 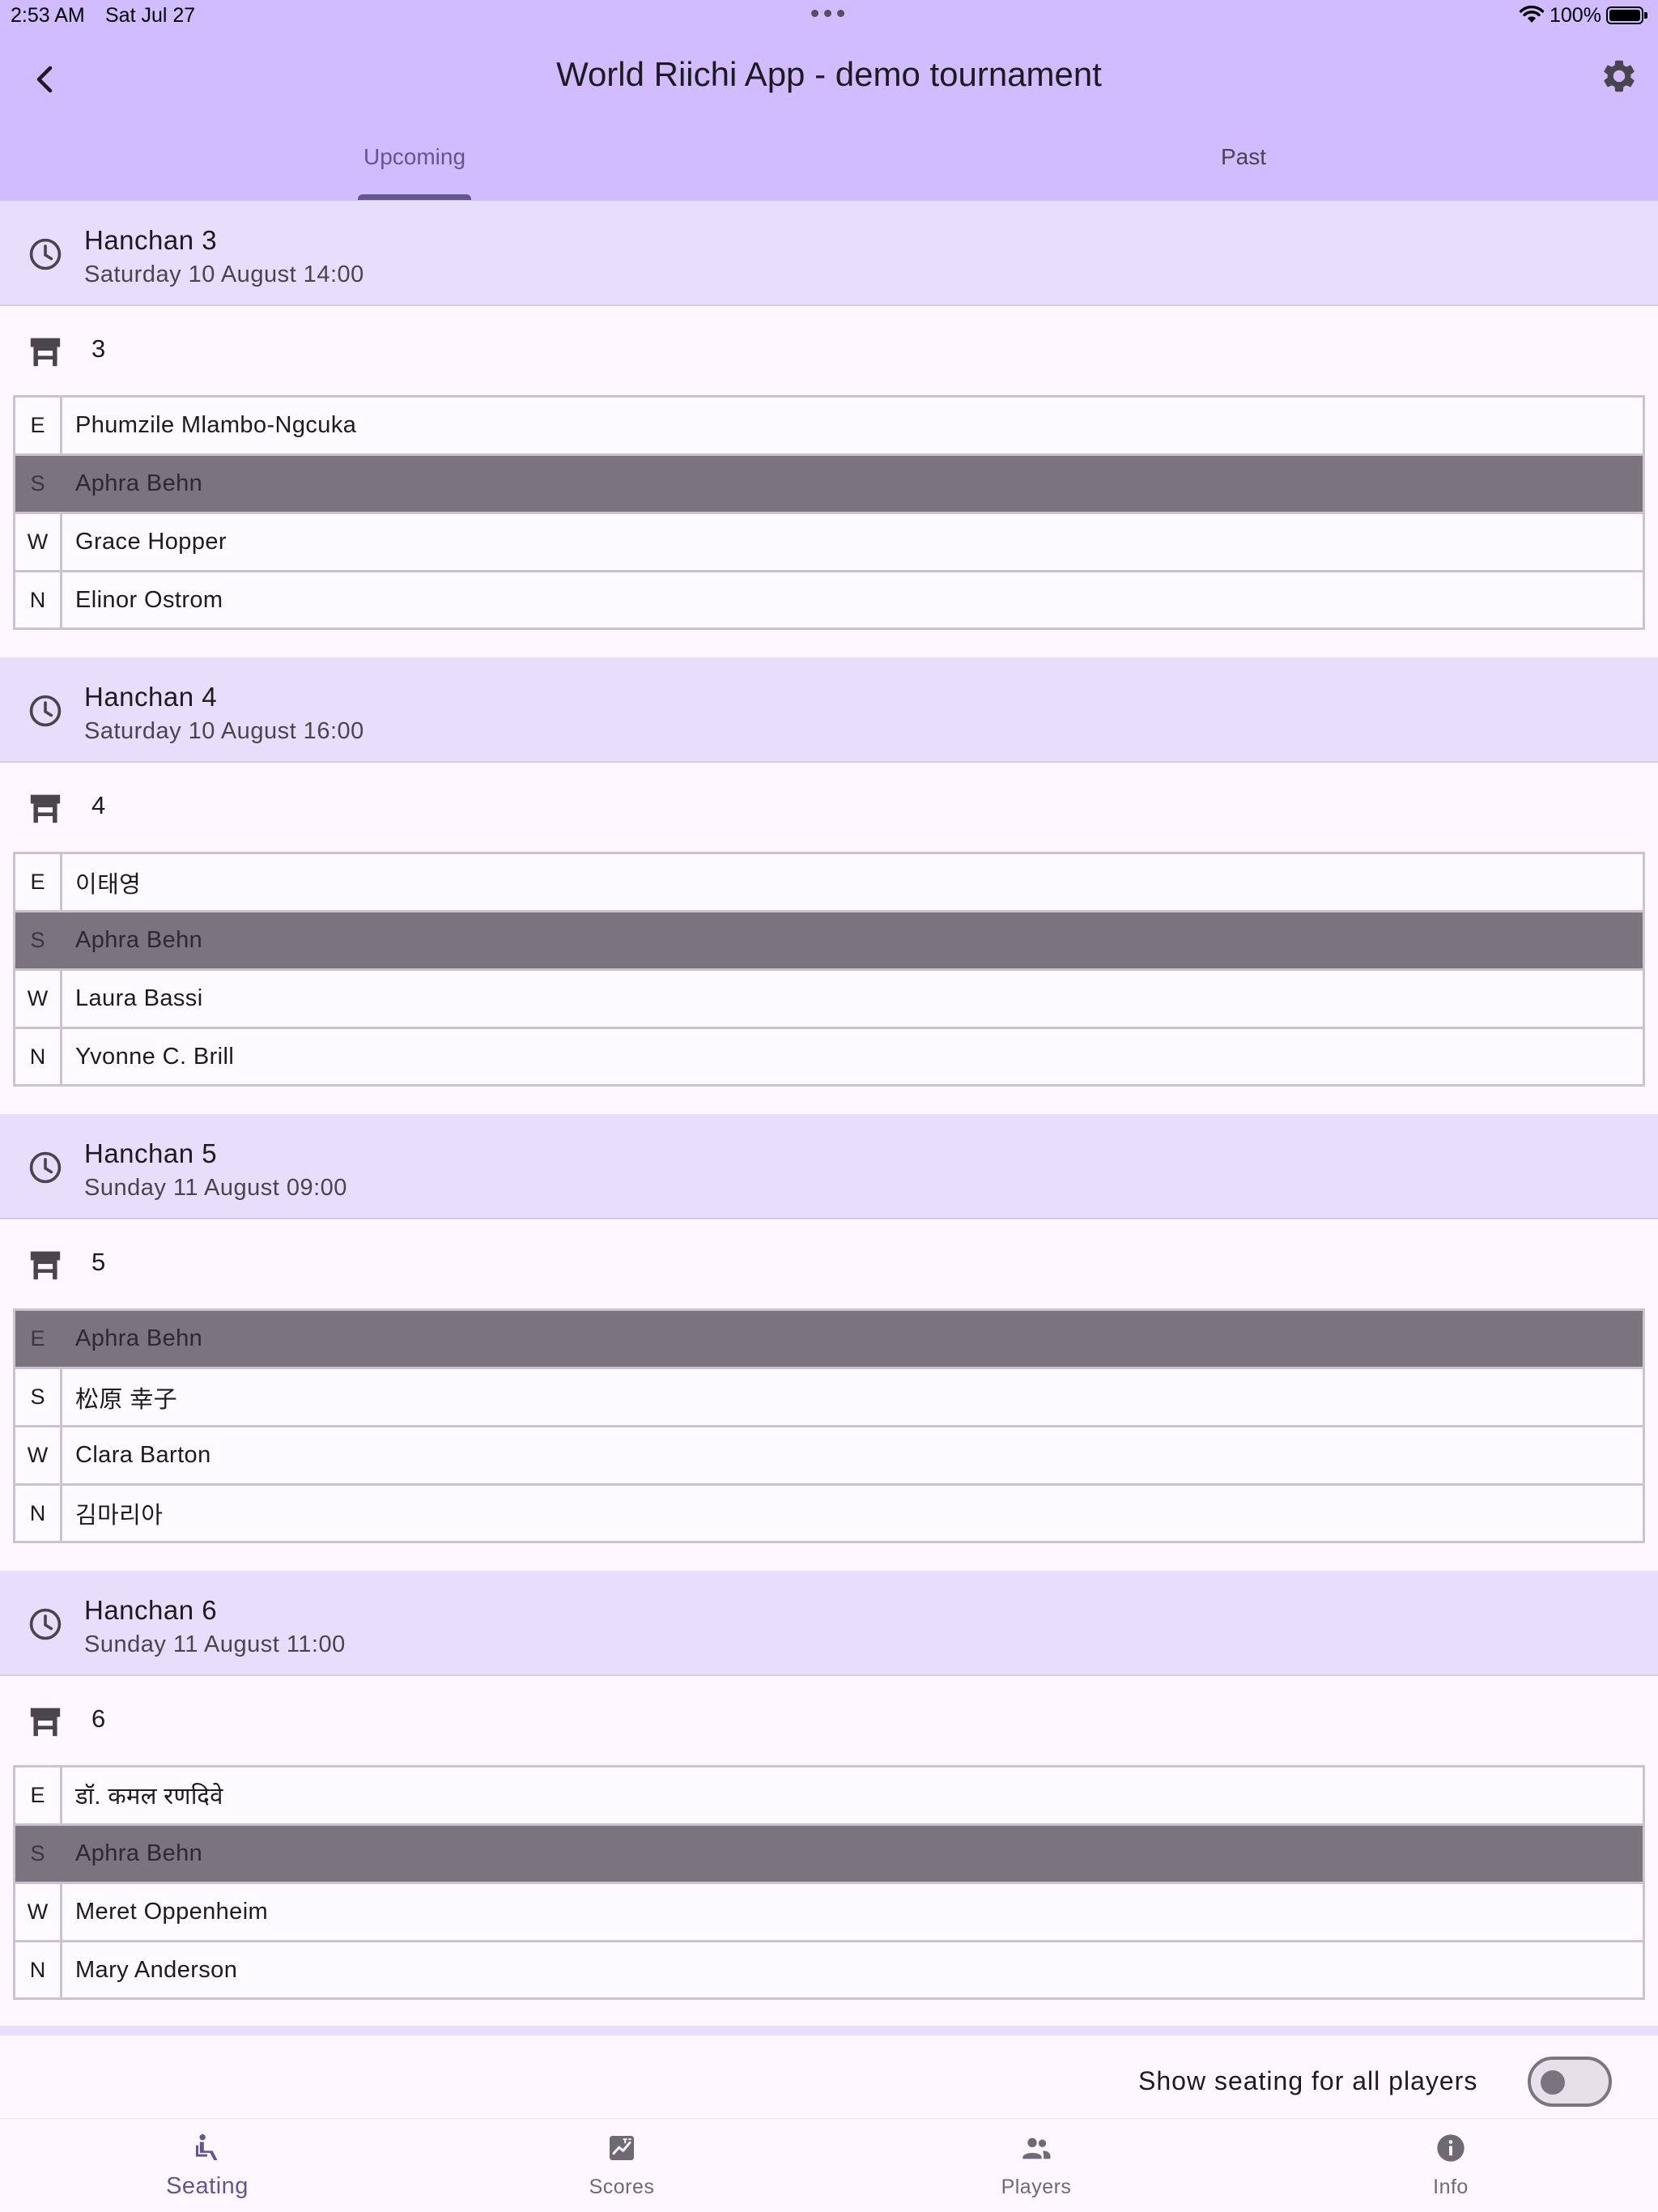 What do you see at coordinates (622, 2187) in the screenshot?
I see `nav-label-scores: Scores` at bounding box center [622, 2187].